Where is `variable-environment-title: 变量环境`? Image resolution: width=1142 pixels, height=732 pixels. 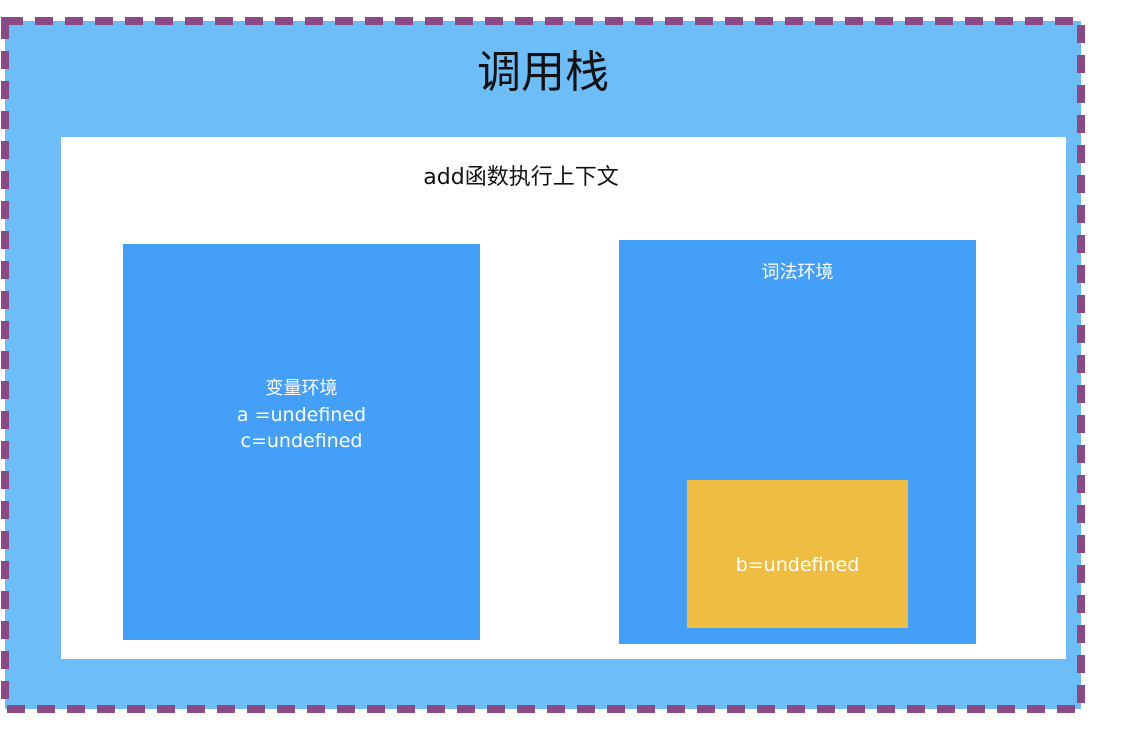 variable-environment-title: 变量环境 is located at coordinates (301, 388).